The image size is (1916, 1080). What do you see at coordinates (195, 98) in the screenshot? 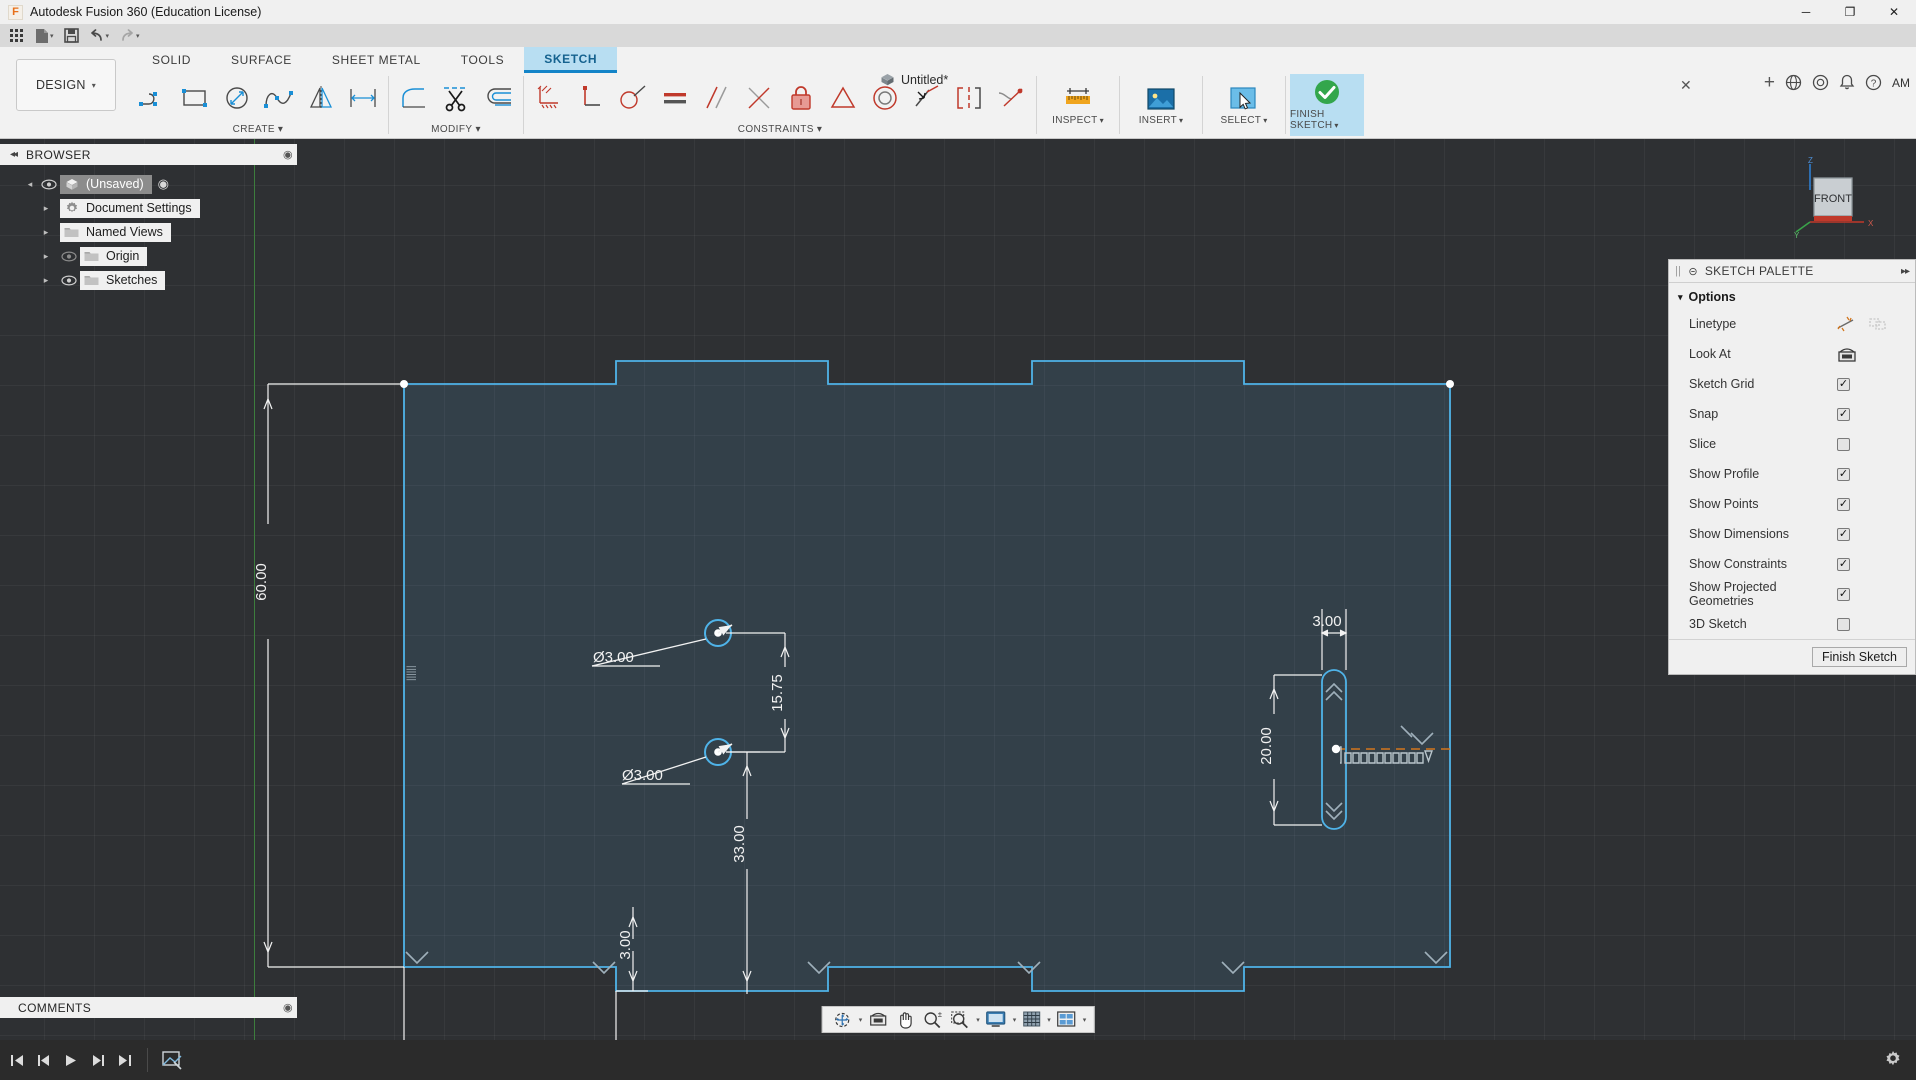
I see `rectangle-icon` at bounding box center [195, 98].